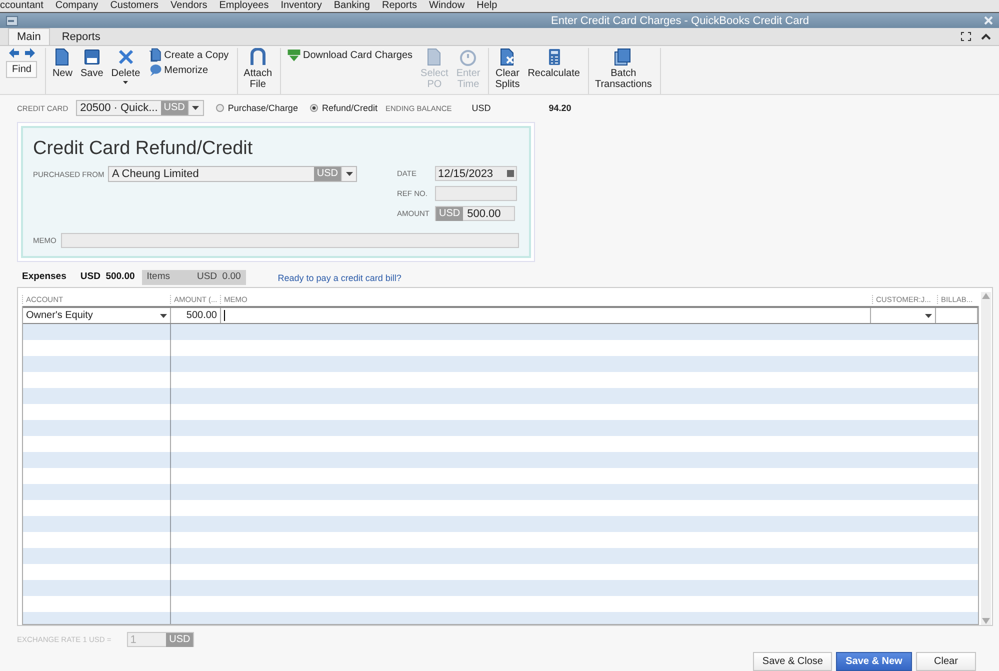 This screenshot has width=999, height=671. What do you see at coordinates (232, 174) in the screenshot?
I see `vendor-dropdown: A Cheung Limited USD` at bounding box center [232, 174].